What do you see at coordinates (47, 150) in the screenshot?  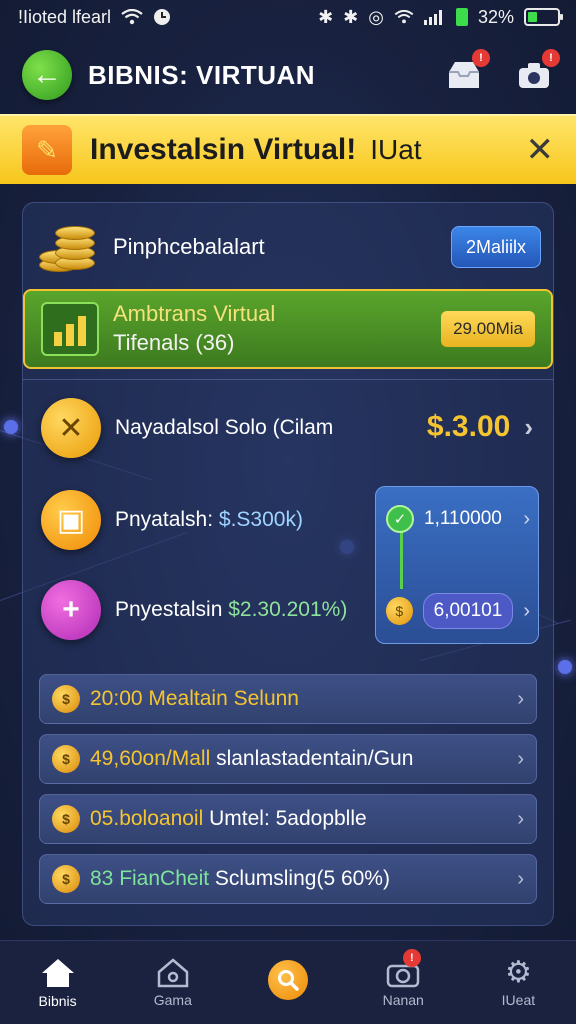 I see `tag-icon: ✎` at bounding box center [47, 150].